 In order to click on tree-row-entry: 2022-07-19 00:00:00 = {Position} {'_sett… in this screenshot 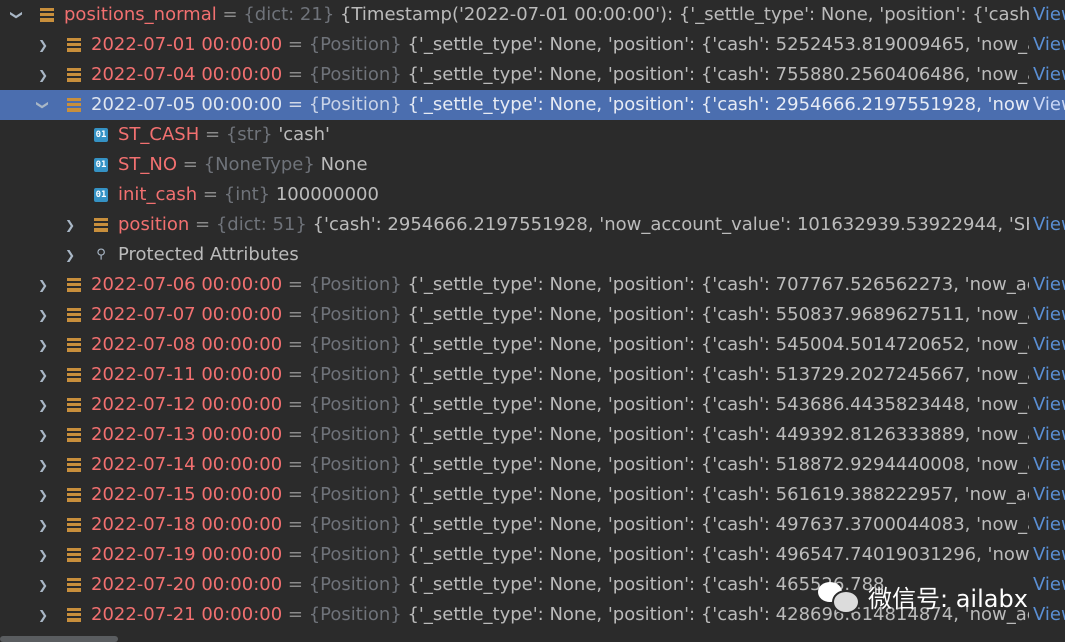, I will do `click(532, 555)`.